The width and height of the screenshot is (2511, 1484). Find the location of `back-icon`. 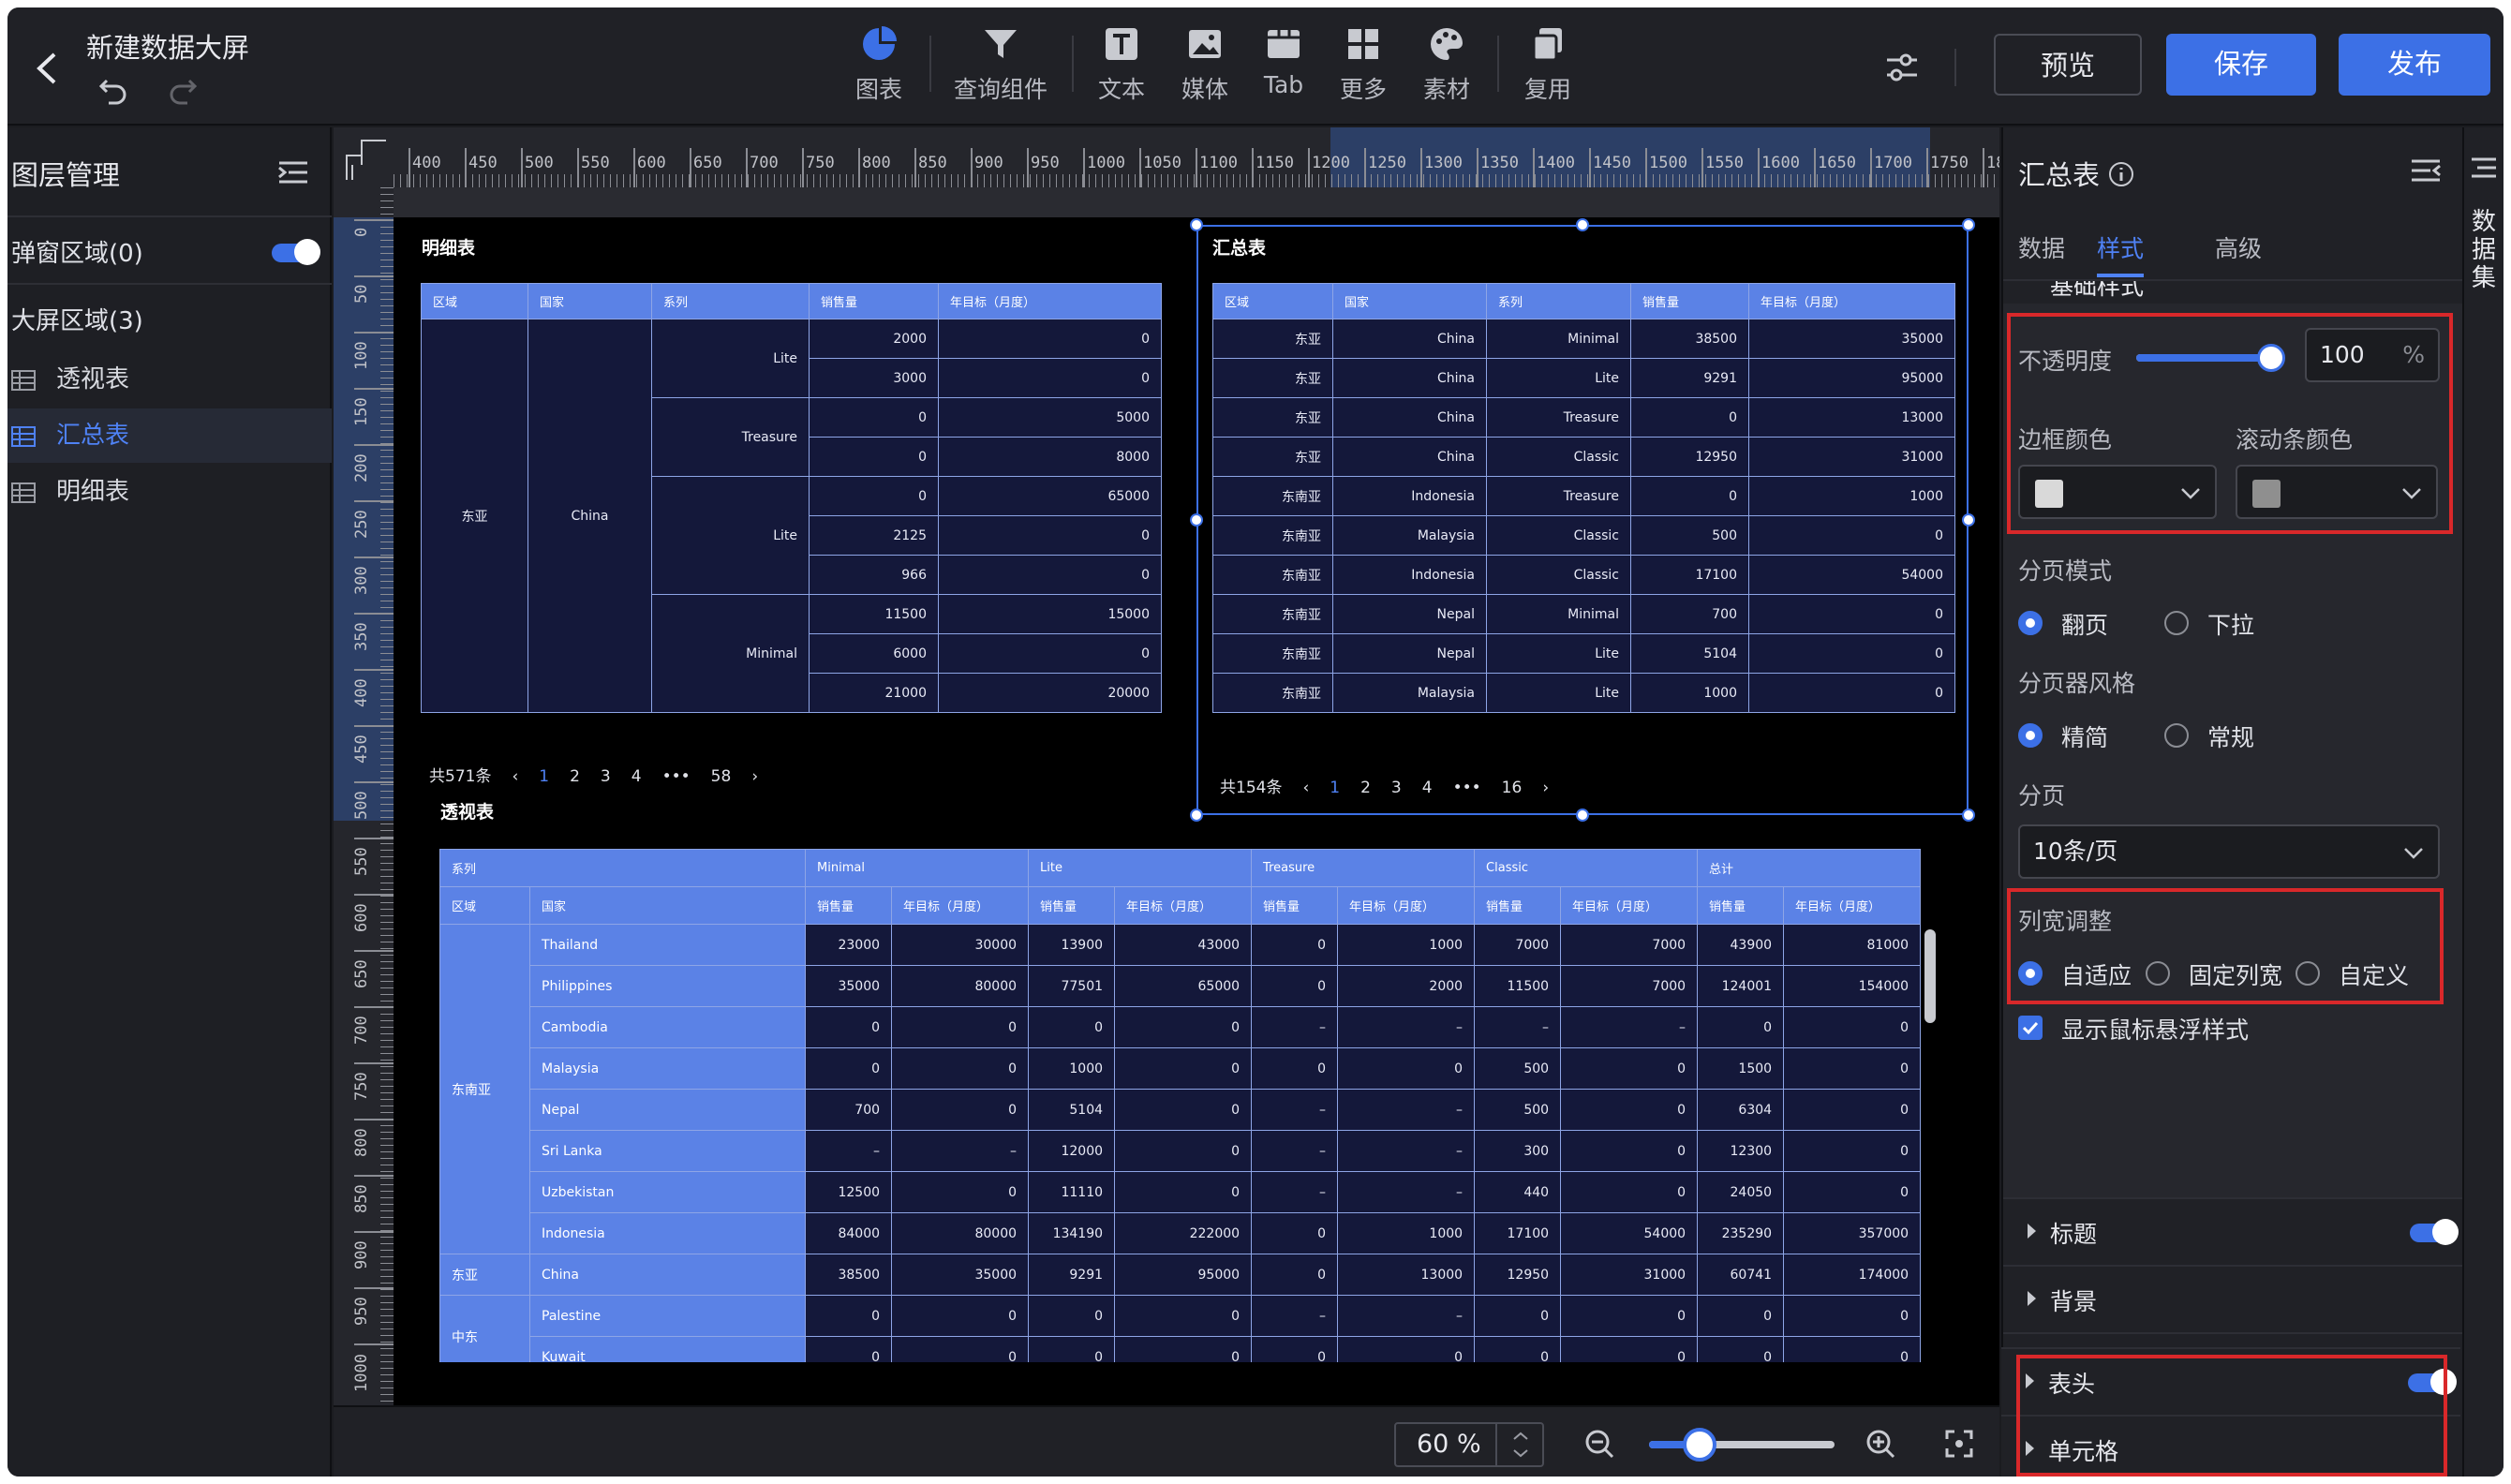

back-icon is located at coordinates (47, 68).